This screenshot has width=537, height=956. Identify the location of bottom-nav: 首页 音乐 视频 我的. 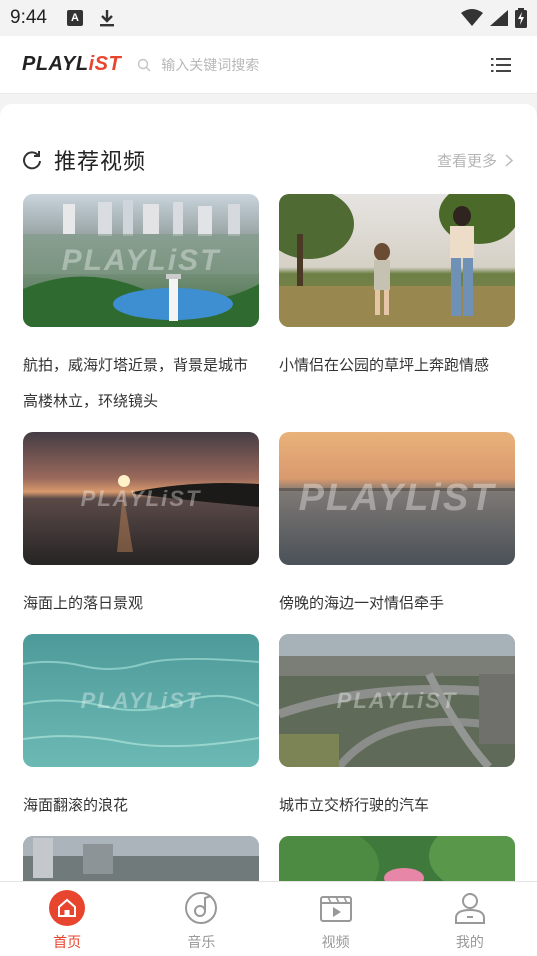
(268, 918).